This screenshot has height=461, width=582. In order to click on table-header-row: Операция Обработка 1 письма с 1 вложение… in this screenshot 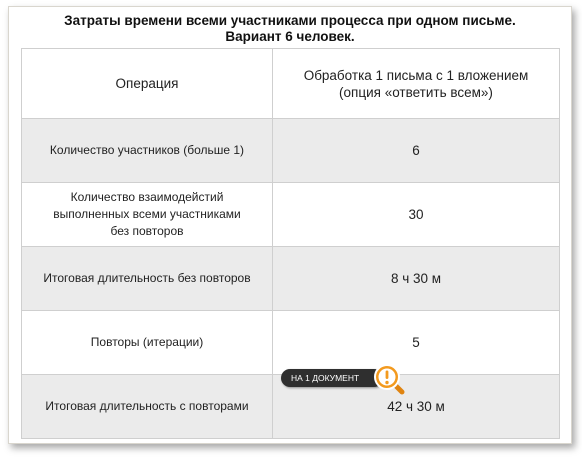, I will do `click(290, 83)`.